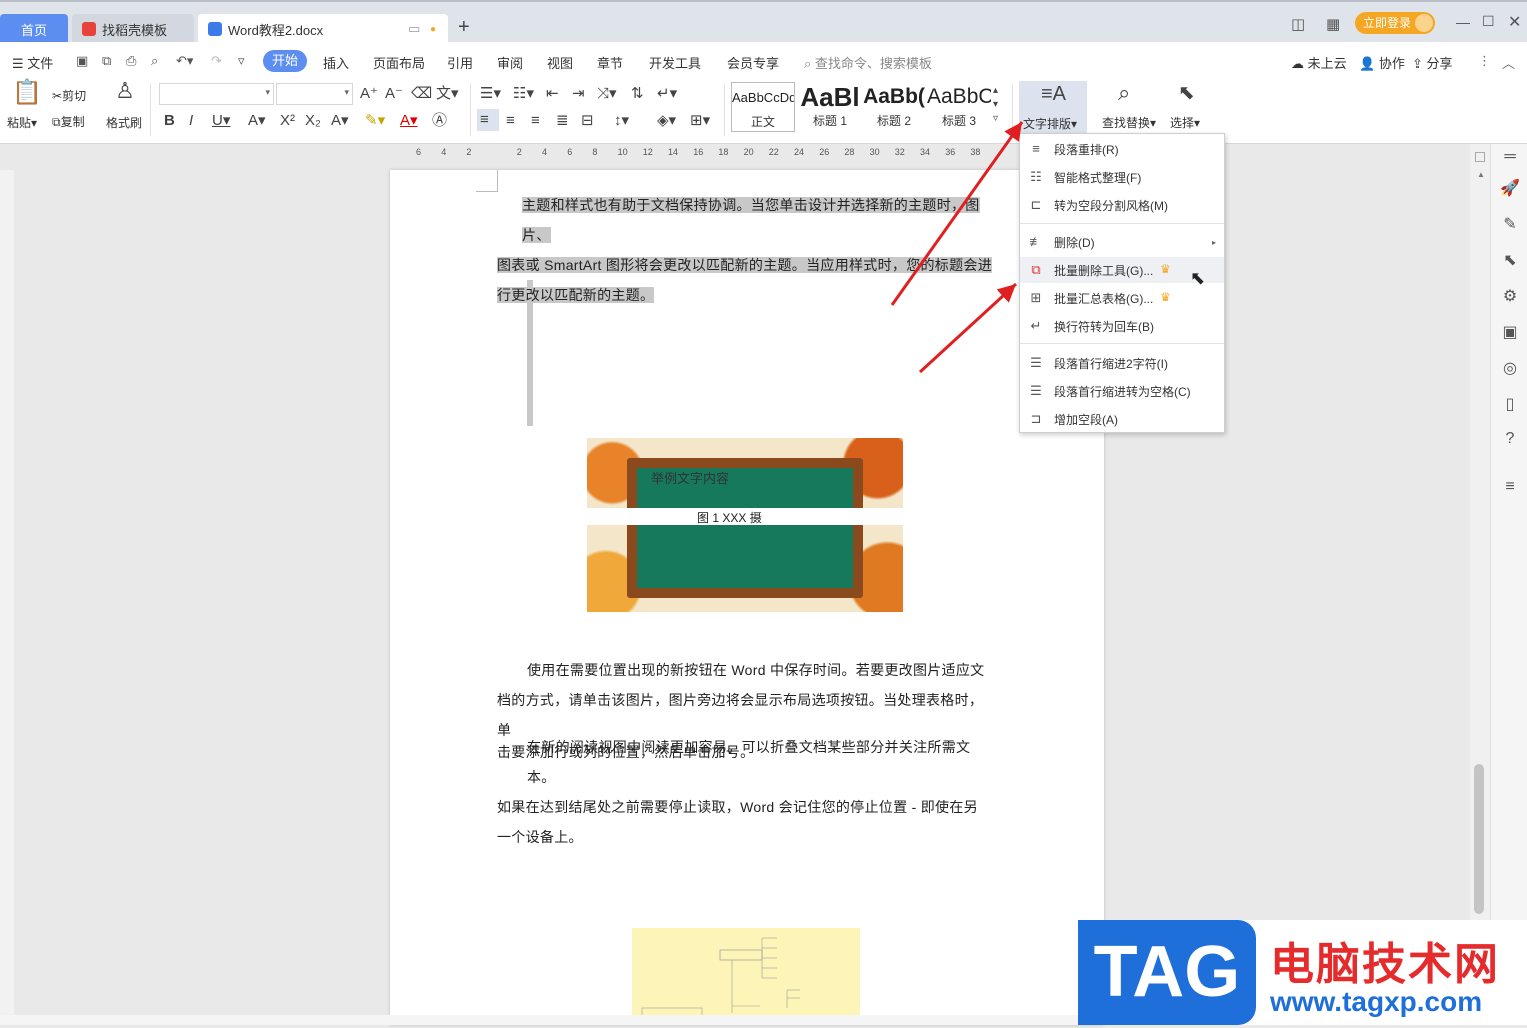  I want to click on arrow-to-text-layout, so click(957, 213).